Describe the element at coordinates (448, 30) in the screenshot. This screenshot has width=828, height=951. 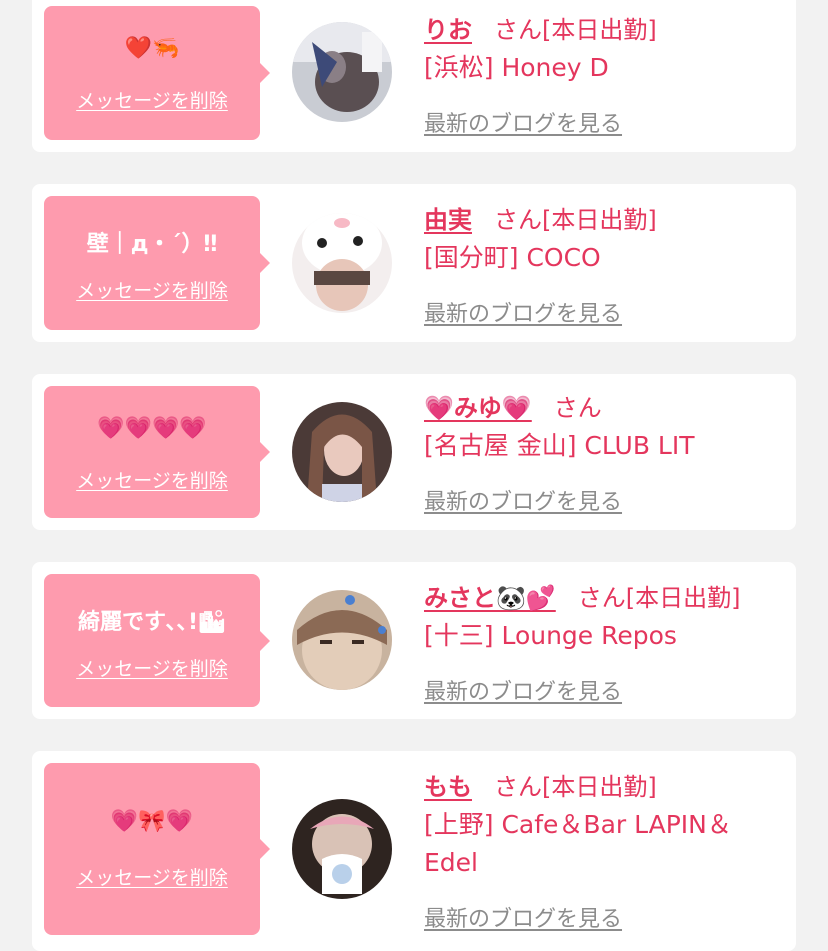
I see `cast-name-link: りお` at that location.